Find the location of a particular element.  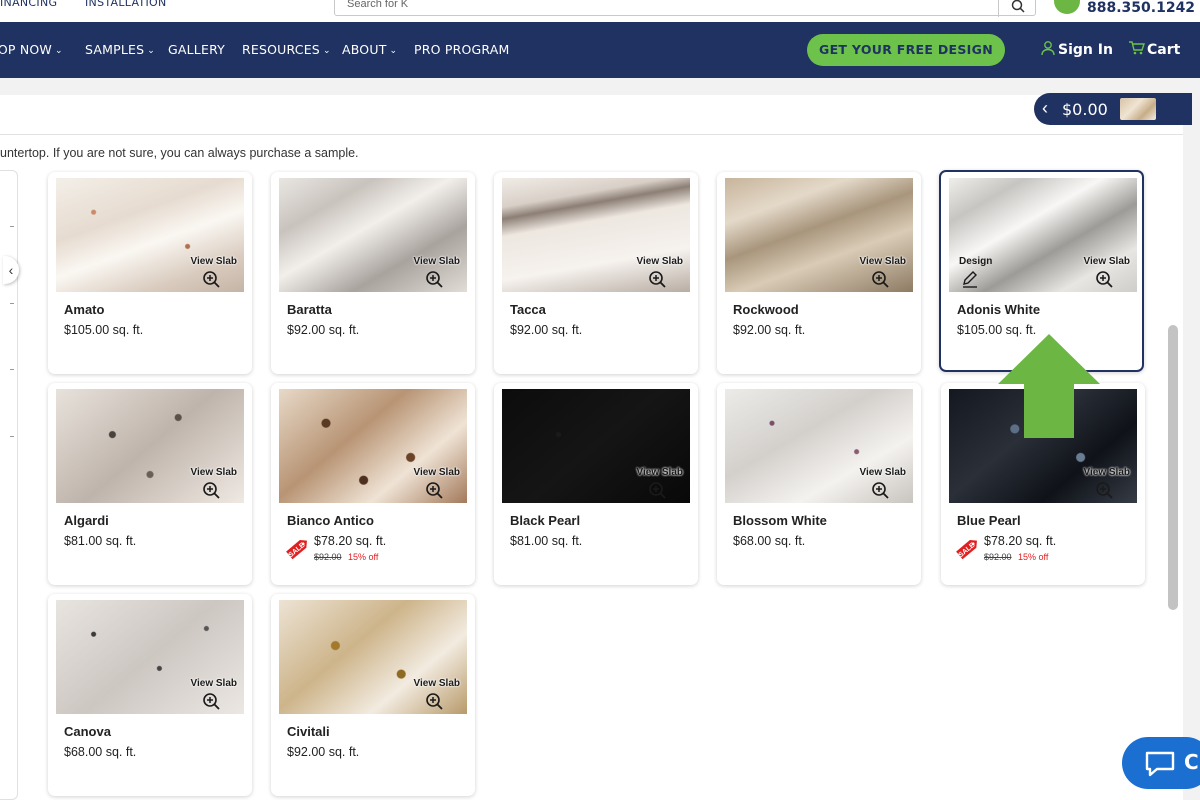

nav-label: PRO PROGRAM is located at coordinates (462, 49).